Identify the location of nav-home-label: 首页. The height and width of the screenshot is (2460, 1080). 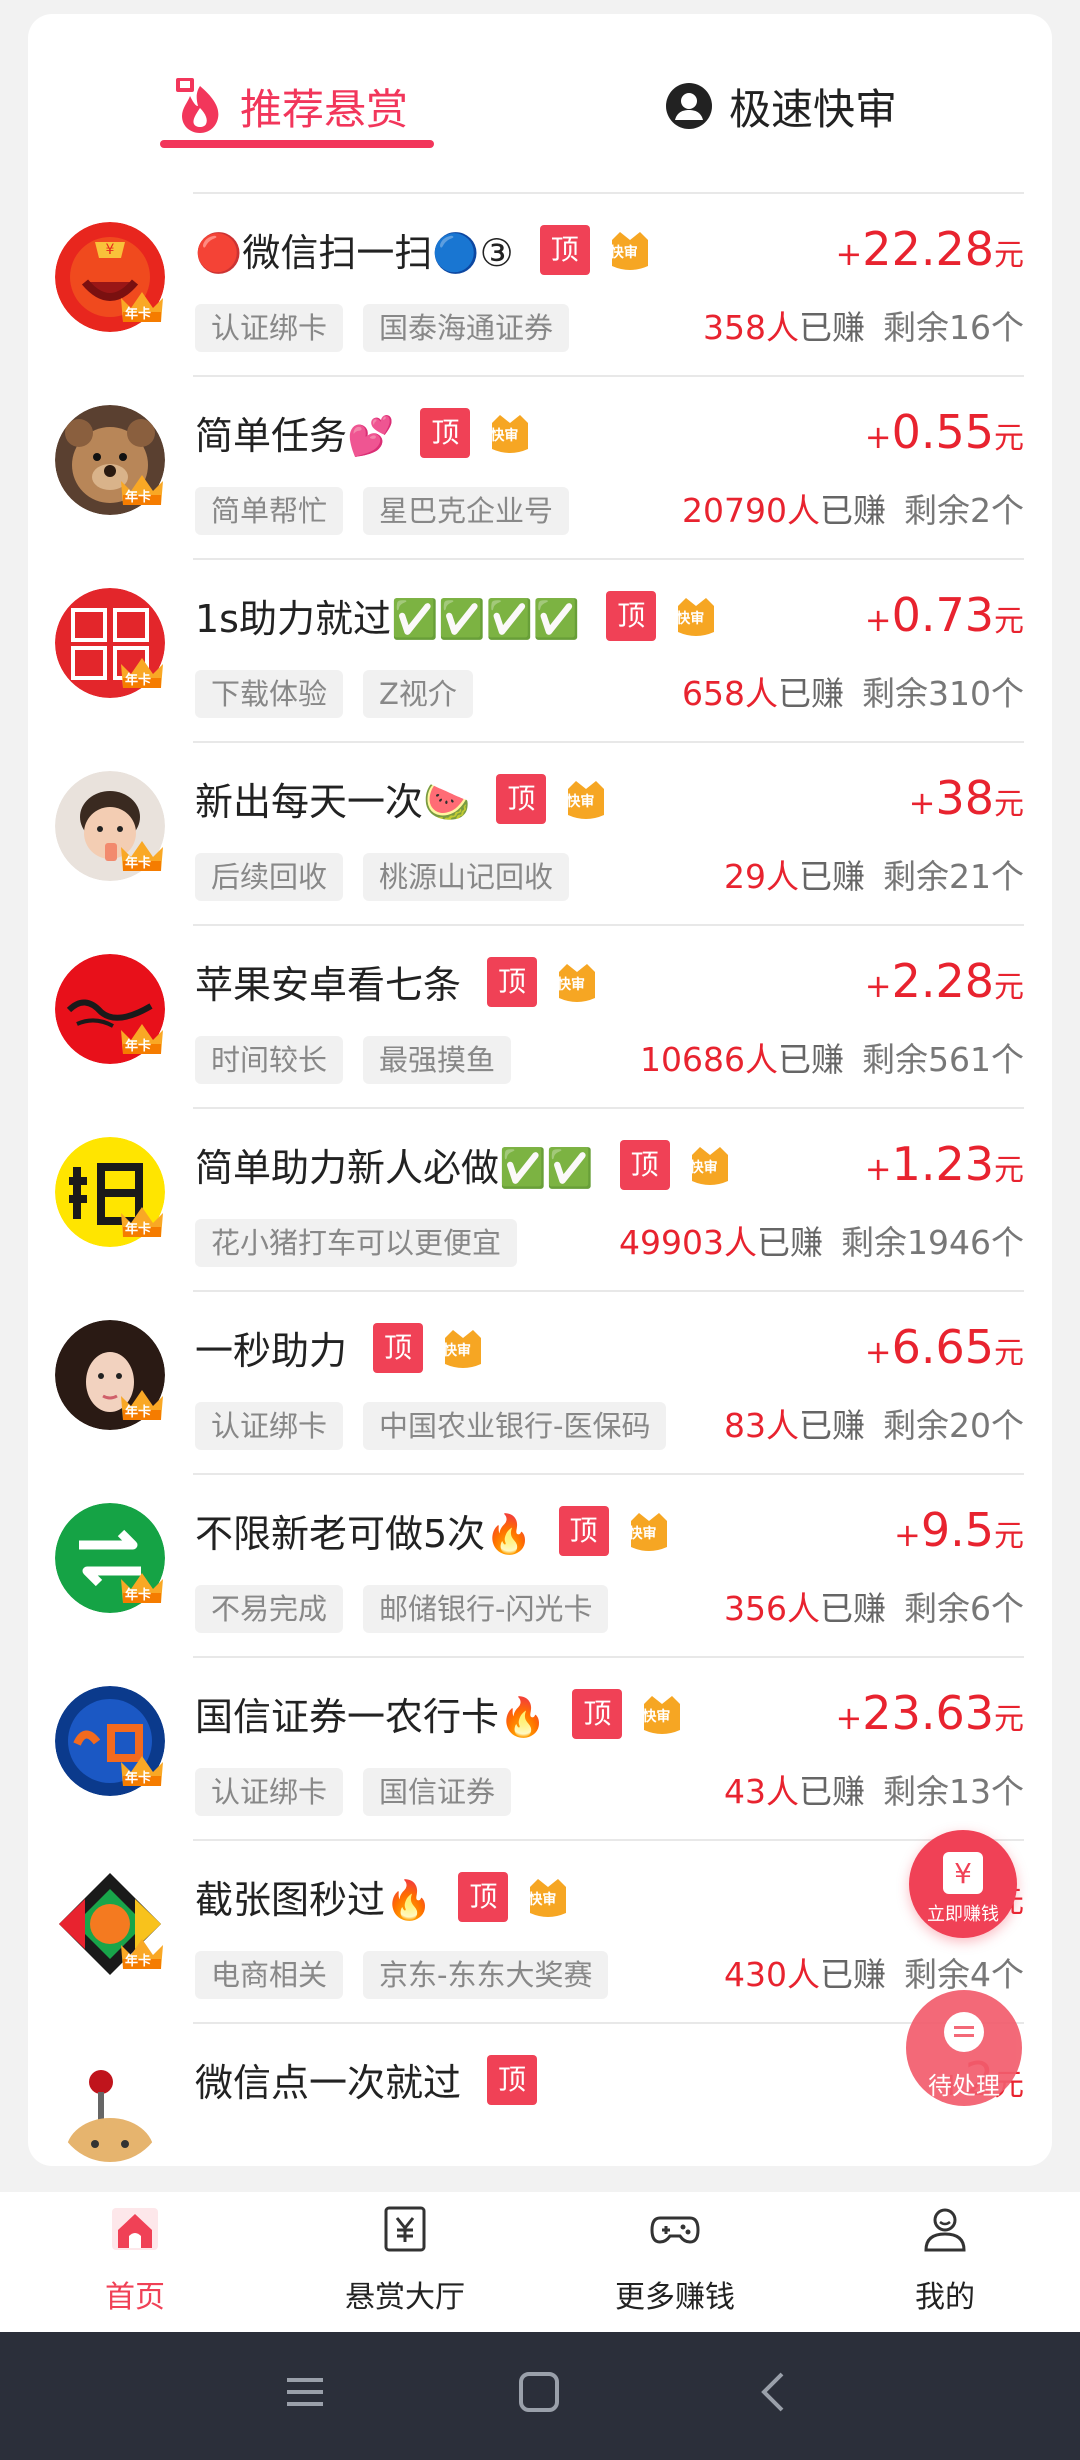
(135, 2297).